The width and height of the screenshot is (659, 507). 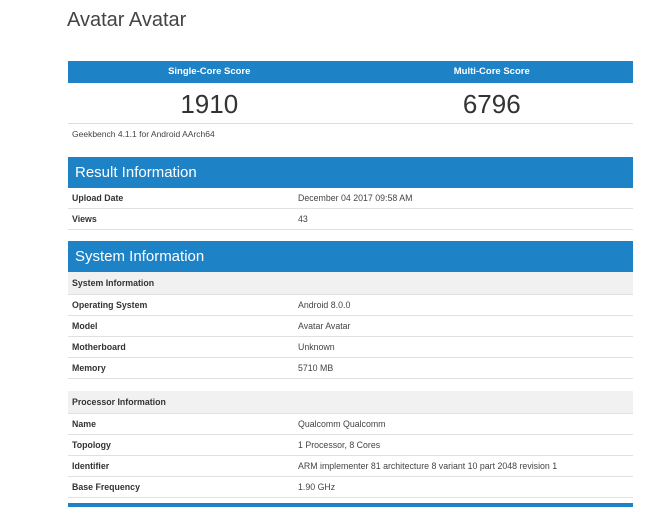 What do you see at coordinates (350, 256) in the screenshot?
I see `system-information-heading: System Information` at bounding box center [350, 256].